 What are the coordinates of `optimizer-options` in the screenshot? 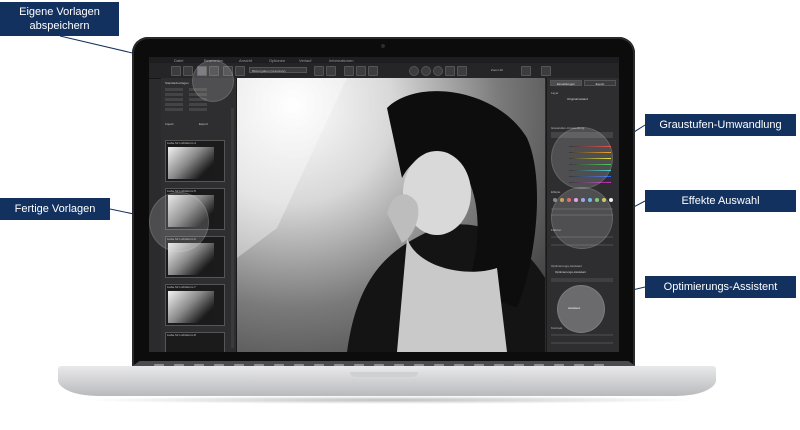 It's located at (582, 280).